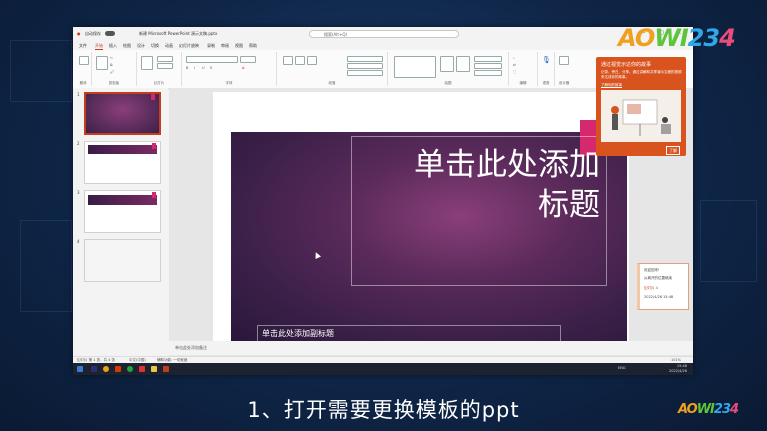  I want to click on folder-icon, so click(154, 369).